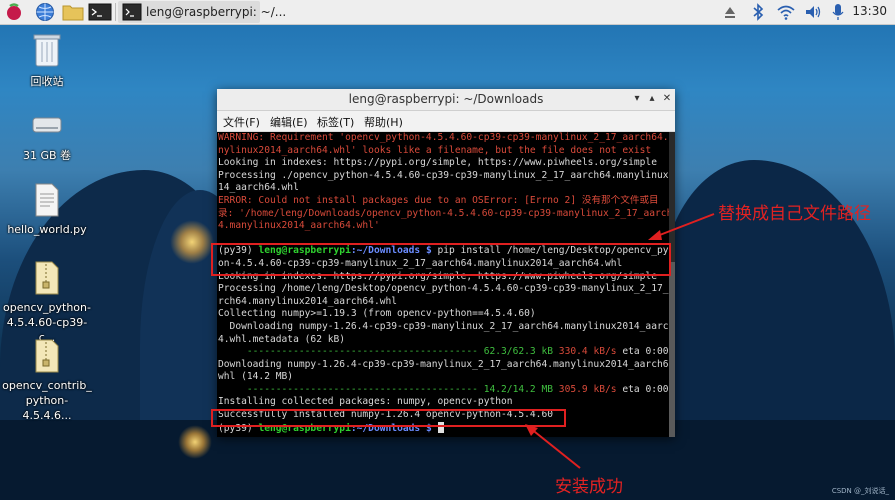 The height and width of the screenshot is (500, 895). I want to click on watermark: CSDN @_刘说话_, so click(860, 491).